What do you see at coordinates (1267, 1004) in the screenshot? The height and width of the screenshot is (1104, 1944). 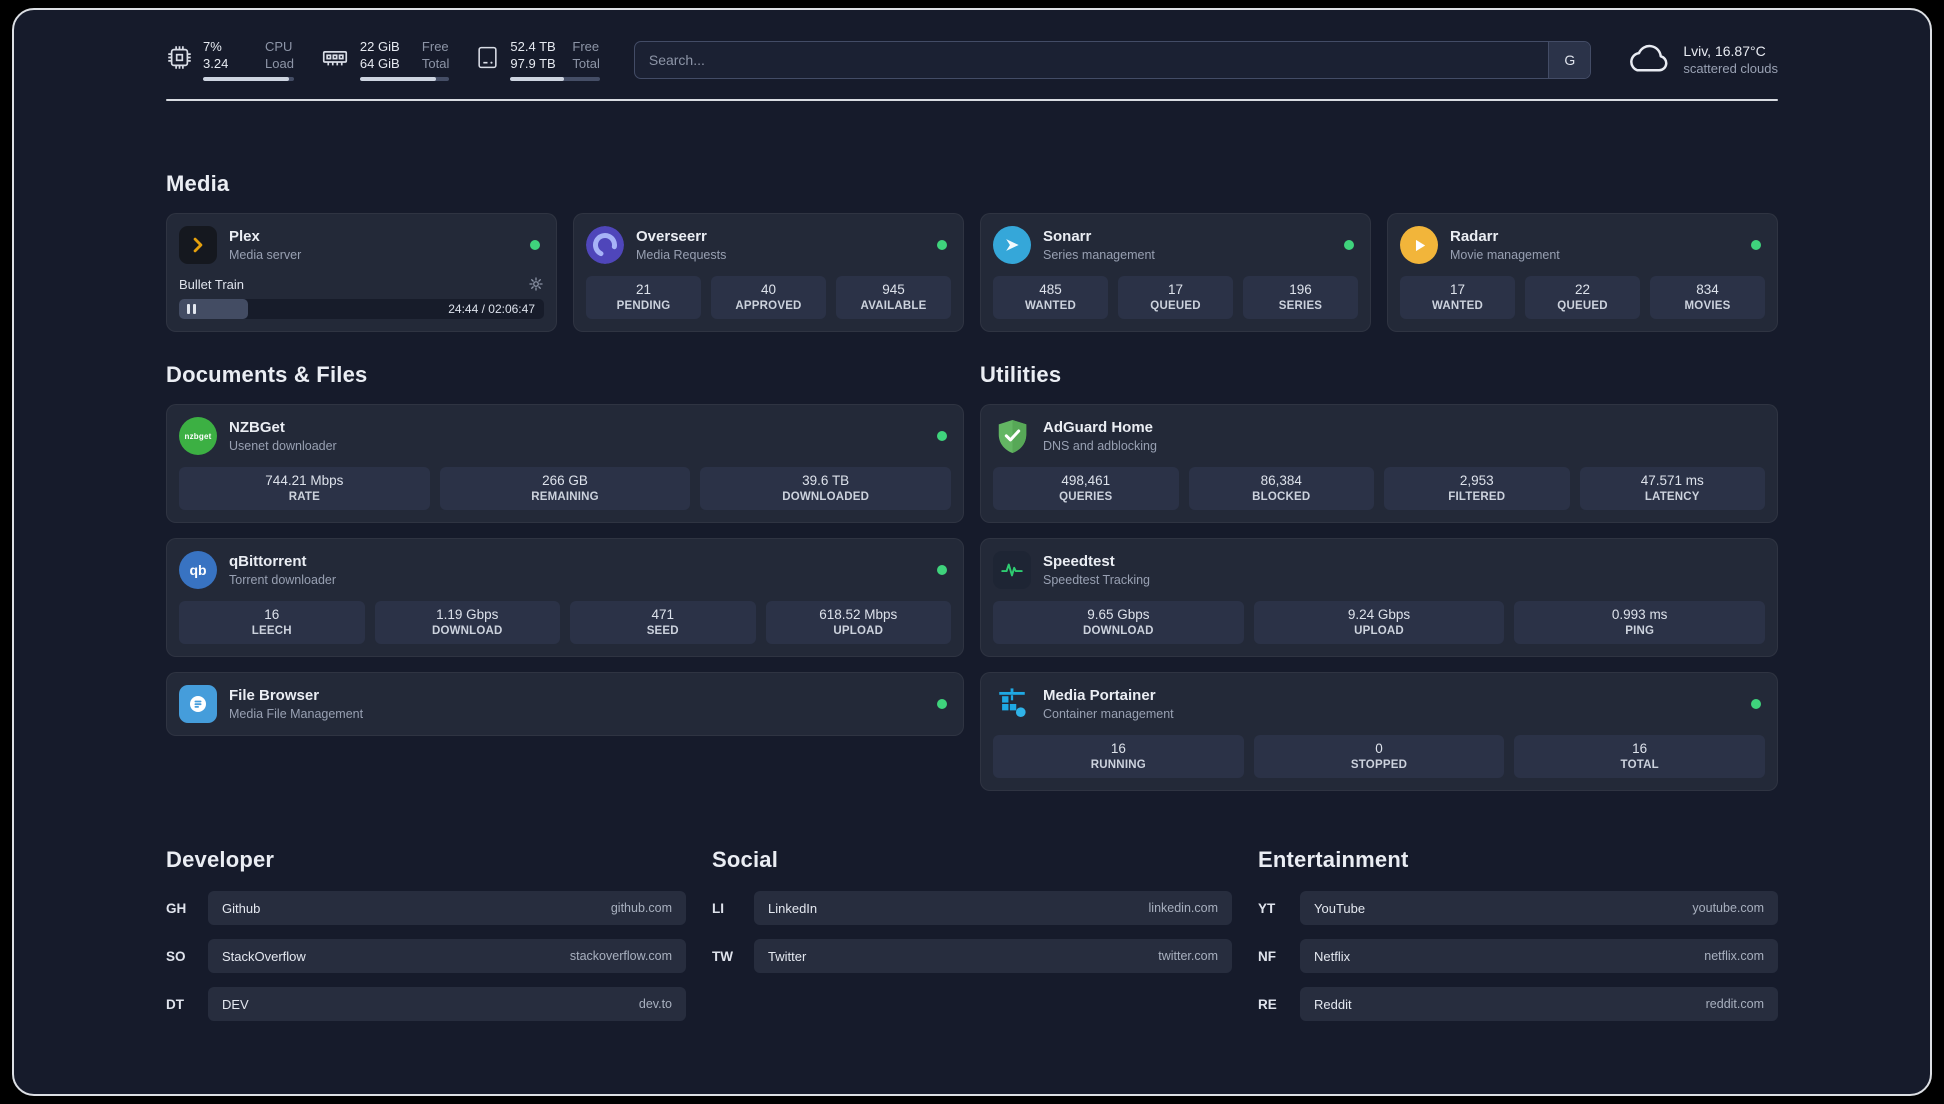 I see `link-abbr-reddit: RE` at bounding box center [1267, 1004].